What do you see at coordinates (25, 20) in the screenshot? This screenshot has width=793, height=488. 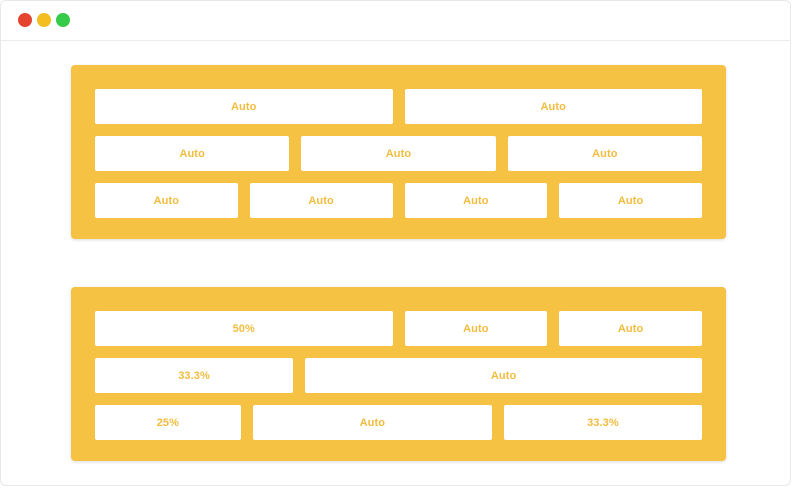 I see `close-button` at bounding box center [25, 20].